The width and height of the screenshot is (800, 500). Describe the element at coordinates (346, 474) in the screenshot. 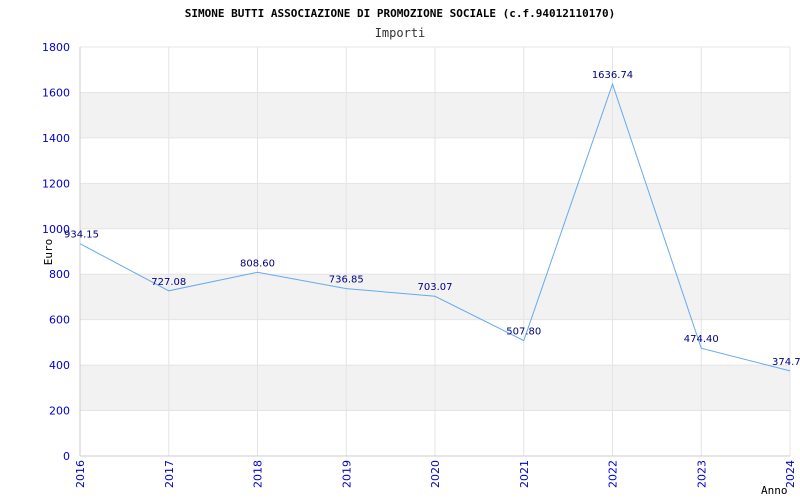

I see `x-tick-label: 2019` at that location.